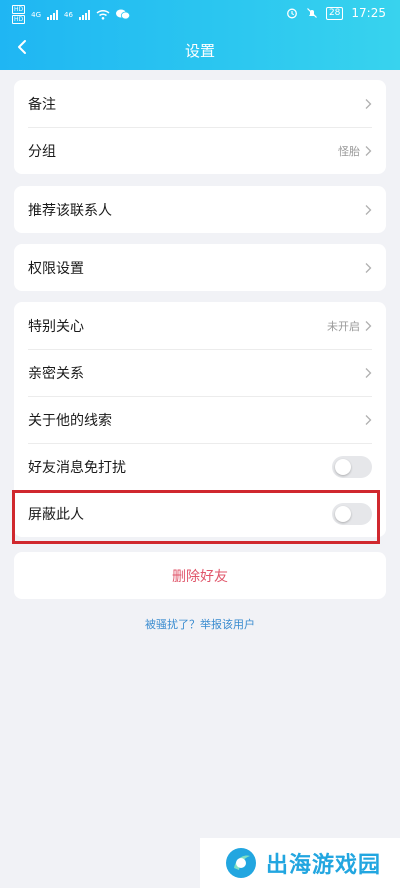 This screenshot has height=888, width=400. What do you see at coordinates (196, 517) in the screenshot?
I see `highlight-box` at bounding box center [196, 517].